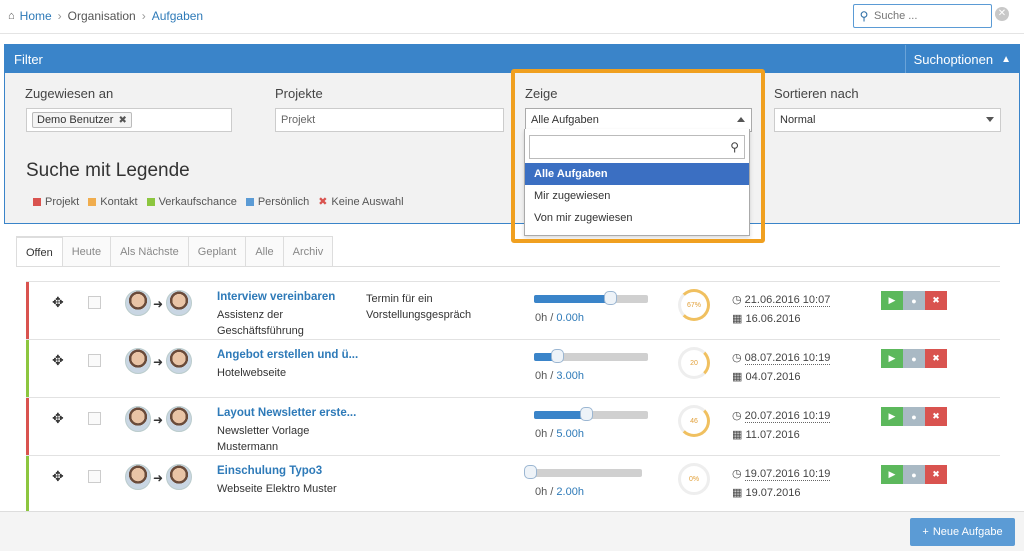 This screenshot has width=1024, height=551. What do you see at coordinates (741, 119) in the screenshot?
I see `caret-up-icon` at bounding box center [741, 119].